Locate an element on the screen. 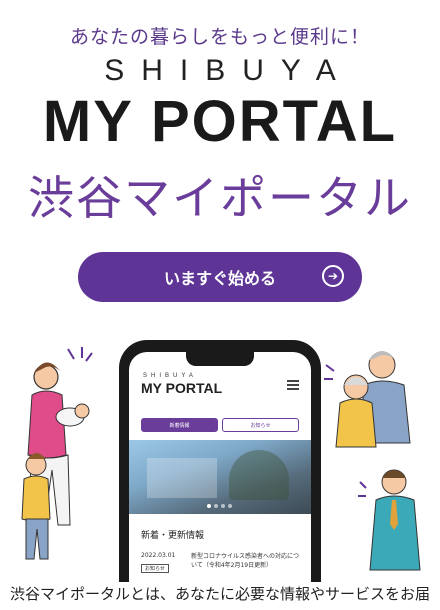 This screenshot has height=610, width=440. arrow-circle-right-icon: ➔ is located at coordinates (333, 276).